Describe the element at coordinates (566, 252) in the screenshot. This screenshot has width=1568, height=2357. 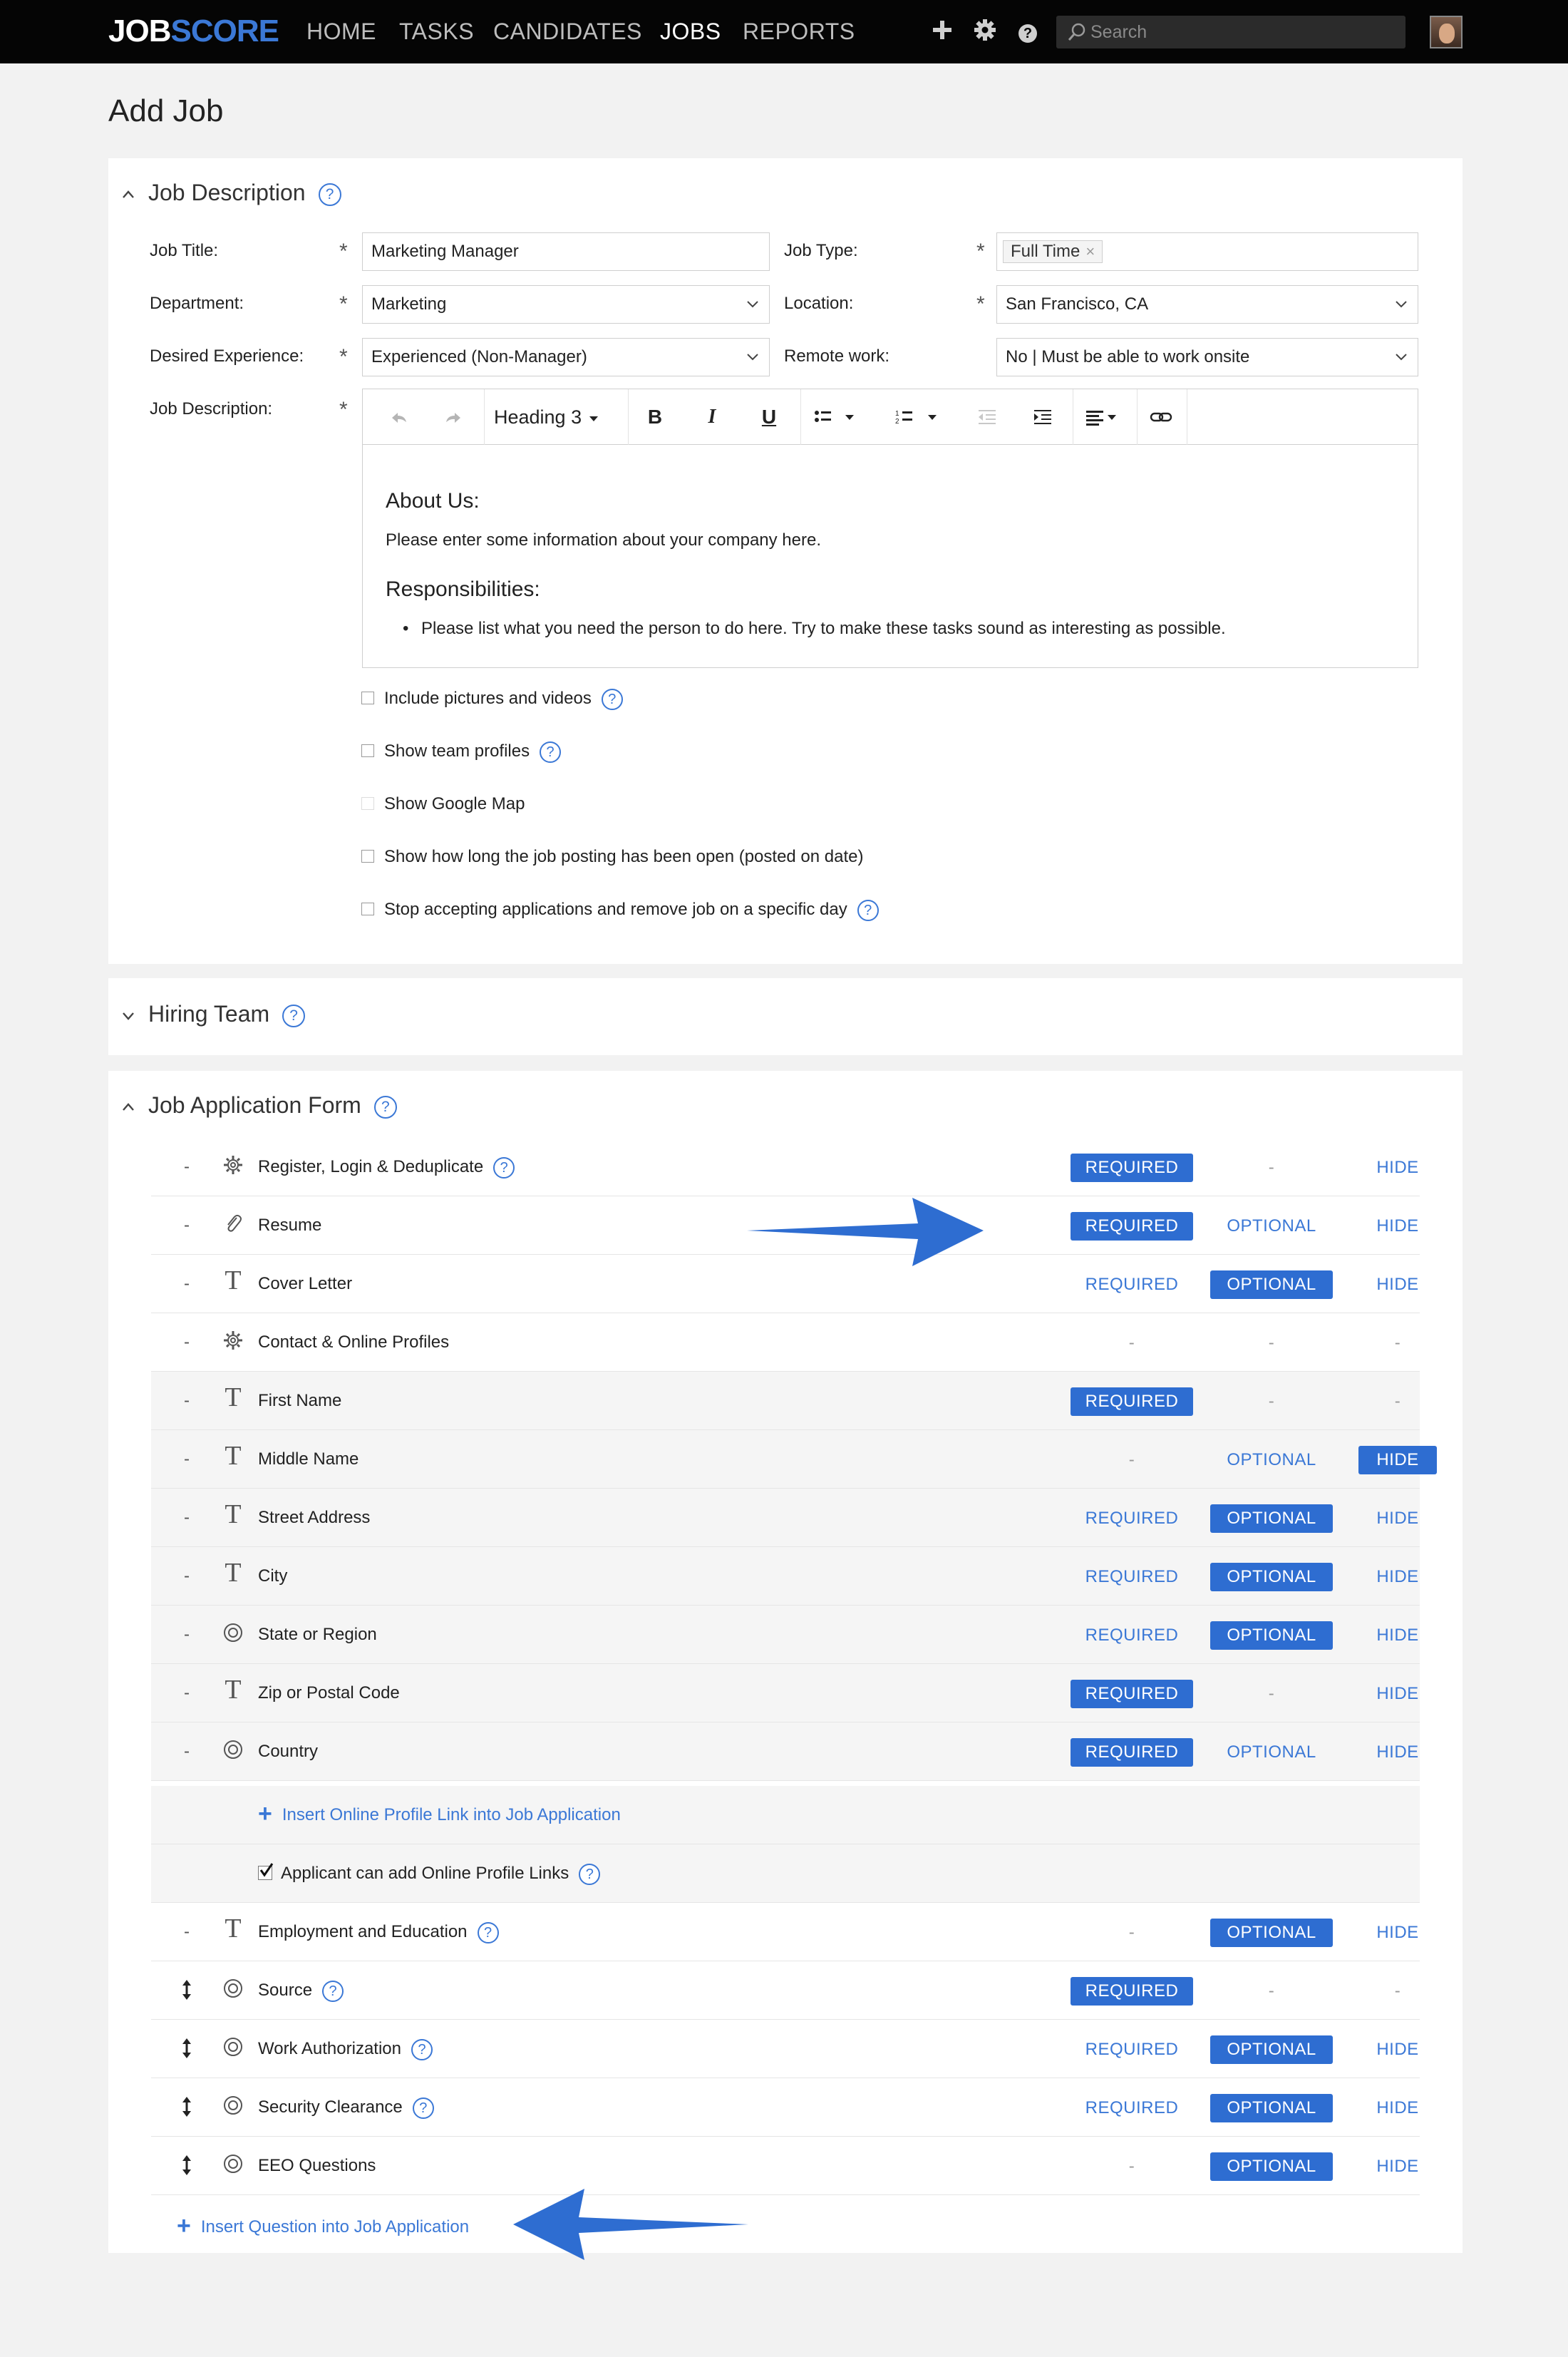
I see `job-title-input: Marketing Manager` at that location.